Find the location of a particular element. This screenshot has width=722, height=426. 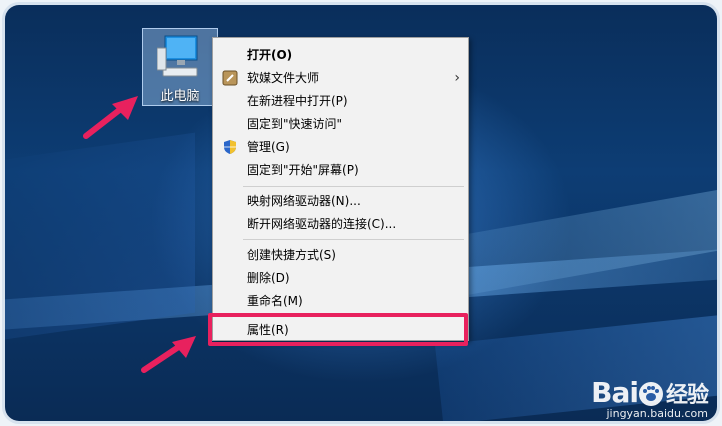

chevron-right-icon: › is located at coordinates (457, 78).